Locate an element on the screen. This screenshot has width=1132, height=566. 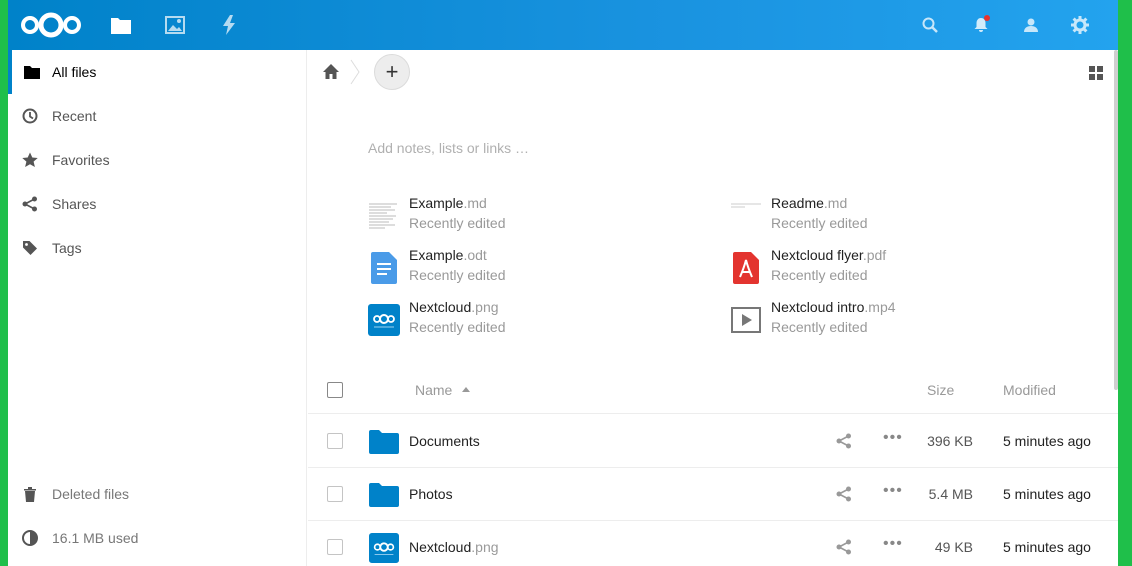
home-icon is located at coordinates (331, 72).